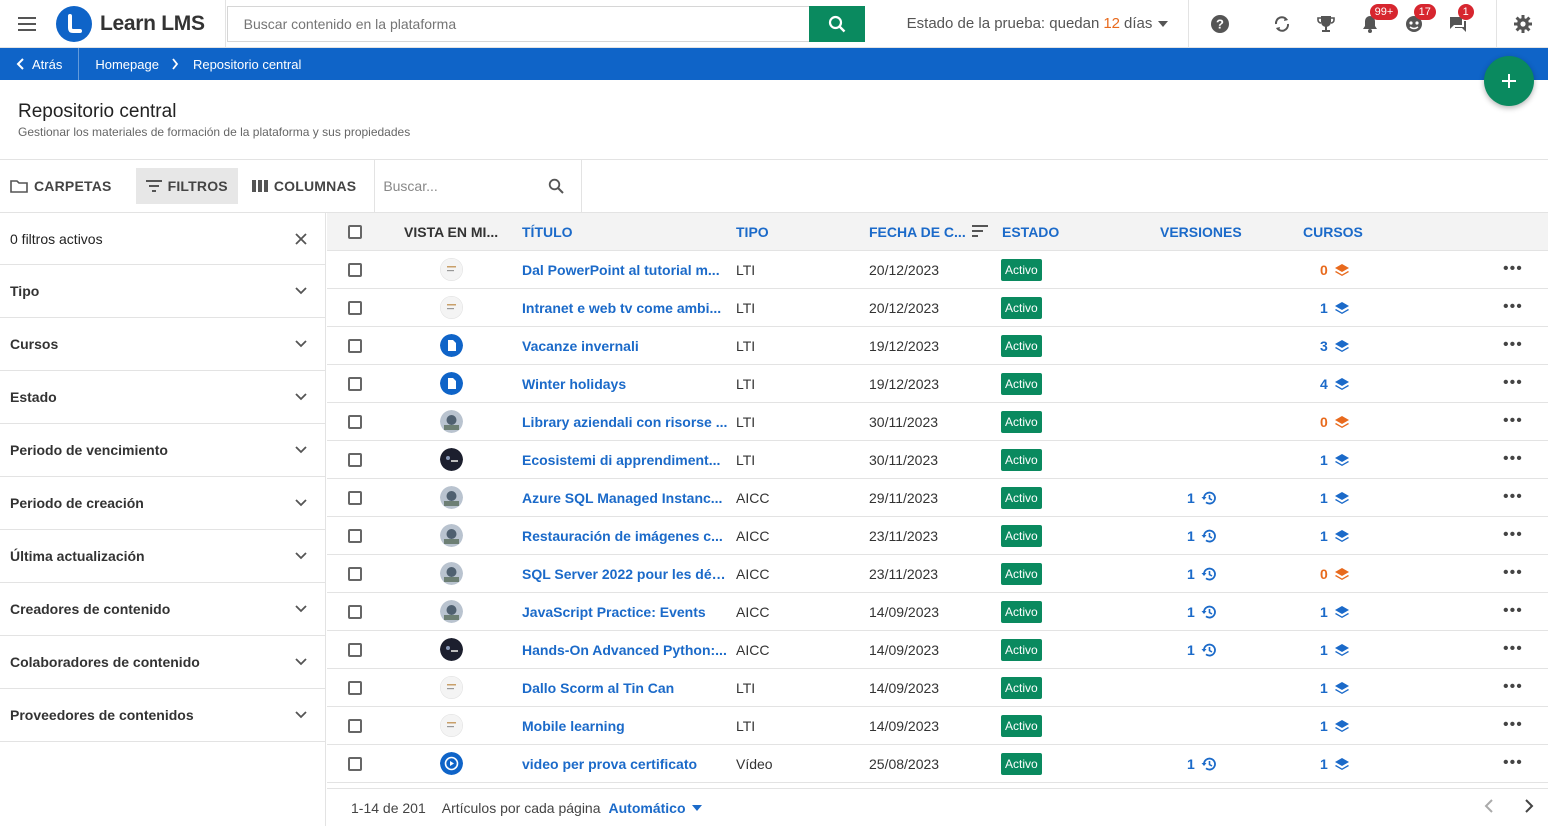 This screenshot has width=1548, height=826. What do you see at coordinates (1220, 24) in the screenshot?
I see `help-icon: ?` at bounding box center [1220, 24].